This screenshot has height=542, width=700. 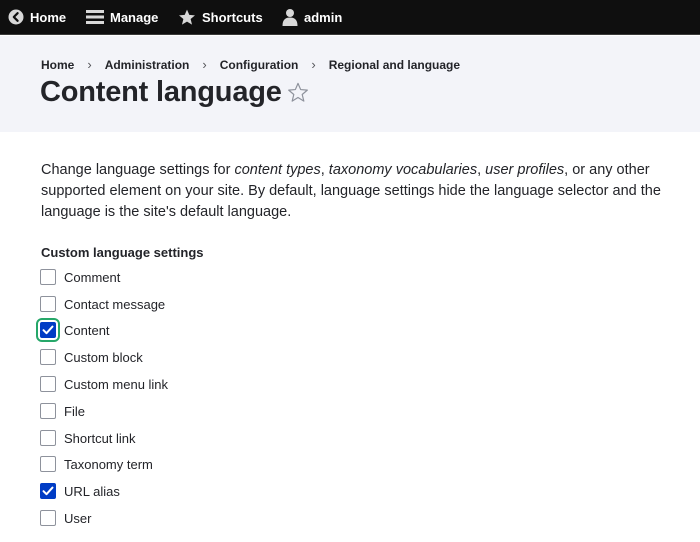 What do you see at coordinates (259, 65) in the screenshot?
I see `breadcrumb-configuration: Configuration` at bounding box center [259, 65].